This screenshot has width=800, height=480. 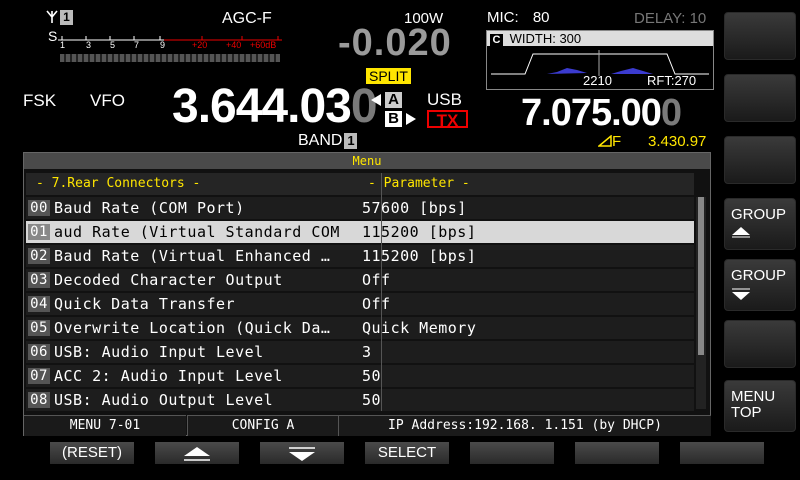 What do you see at coordinates (600, 60) in the screenshot?
I see `filter-scope: C WIDTH: 300 2210 RFT:270` at bounding box center [600, 60].